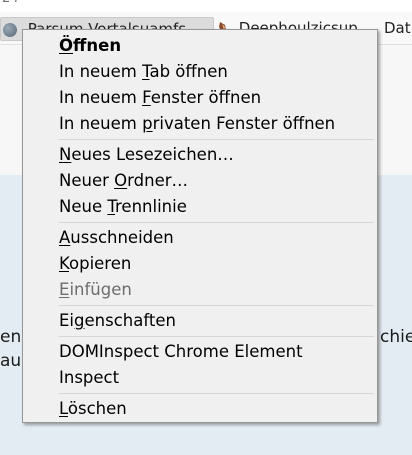 The image size is (412, 455). What do you see at coordinates (200, 352) in the screenshot?
I see `menu-item-dominspect: DOMInspect Chrome Element` at bounding box center [200, 352].